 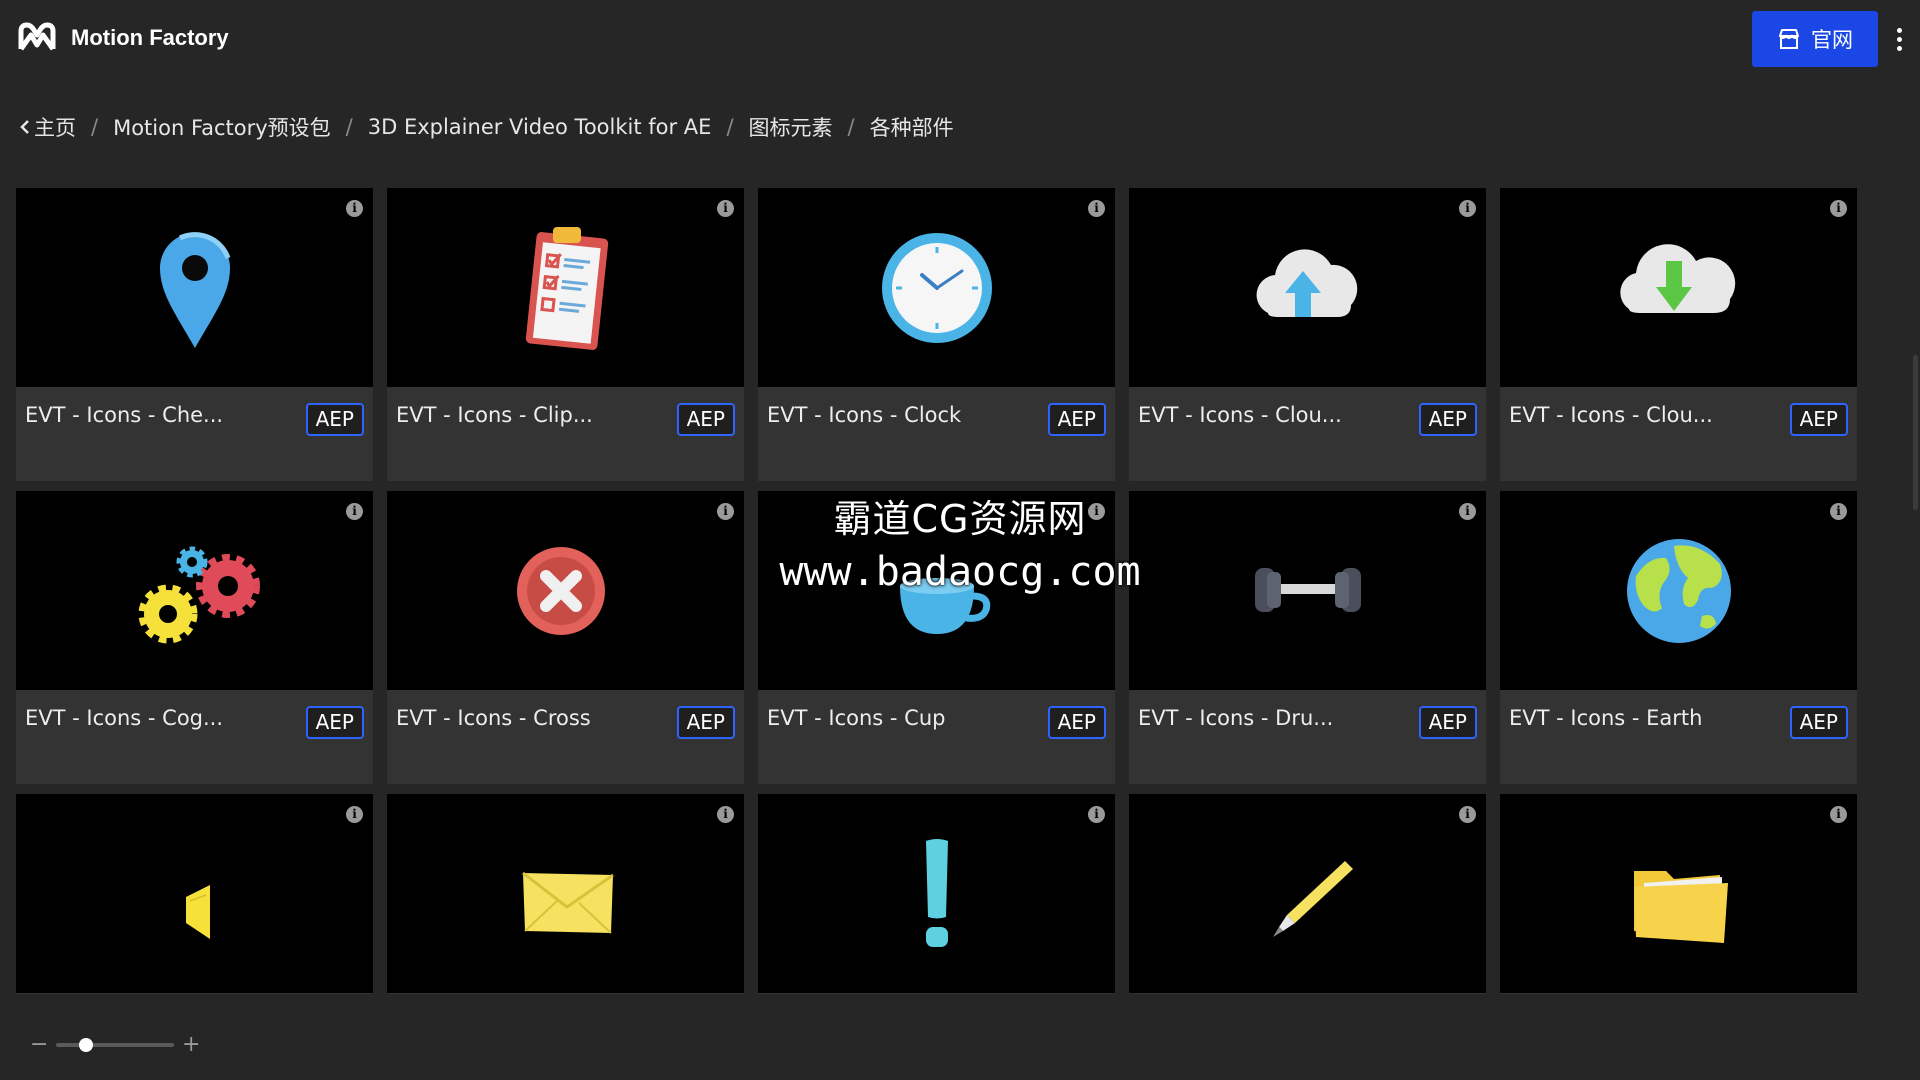 What do you see at coordinates (791, 127) in the screenshot?
I see `breadcrumb-item: 图标元素` at bounding box center [791, 127].